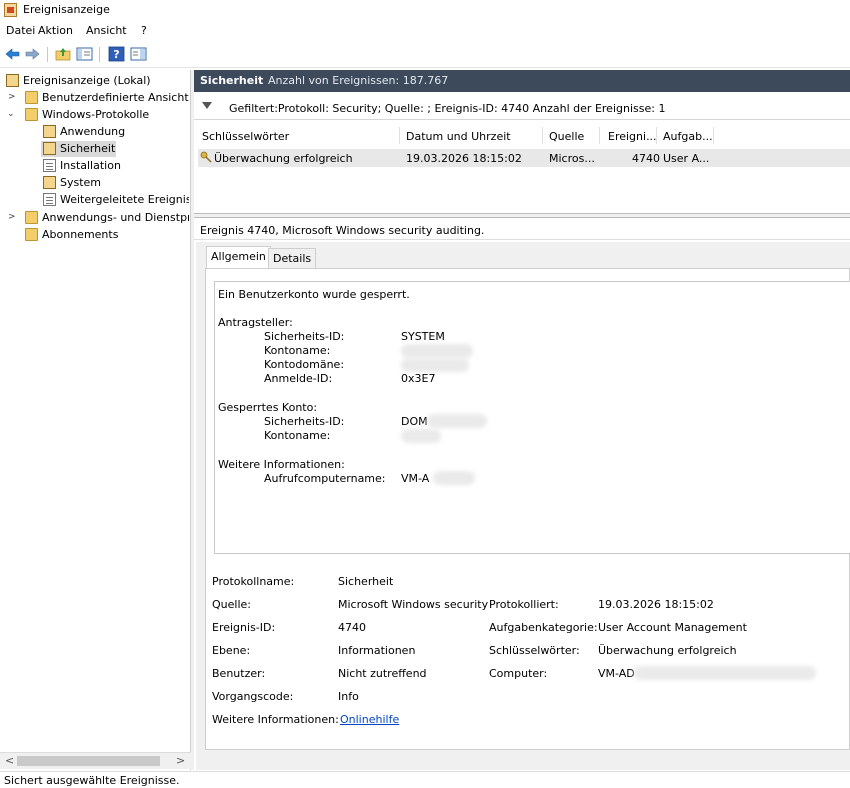 This screenshot has height=788, width=850. What do you see at coordinates (88, 148) in the screenshot?
I see `tree-item-label: Sicherheit` at bounding box center [88, 148].